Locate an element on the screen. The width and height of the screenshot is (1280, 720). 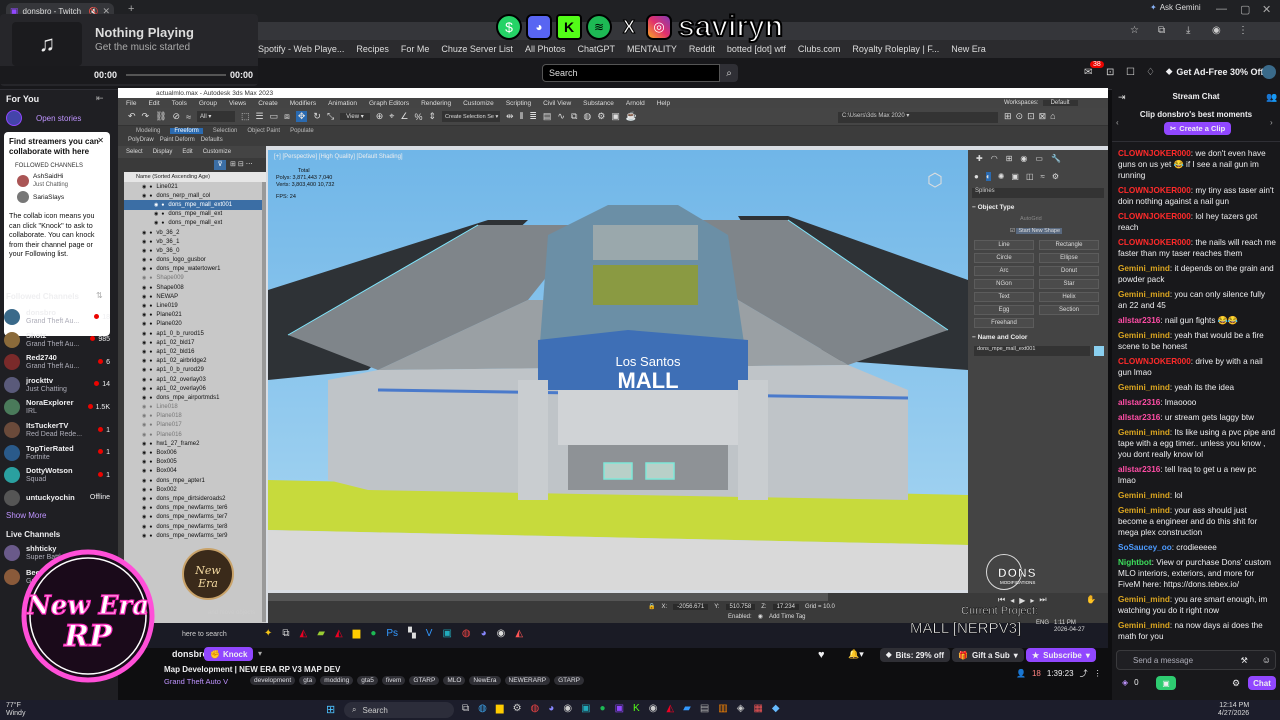
scene-tree-item: ◉ ● Line019 is located at coordinates (195, 305).